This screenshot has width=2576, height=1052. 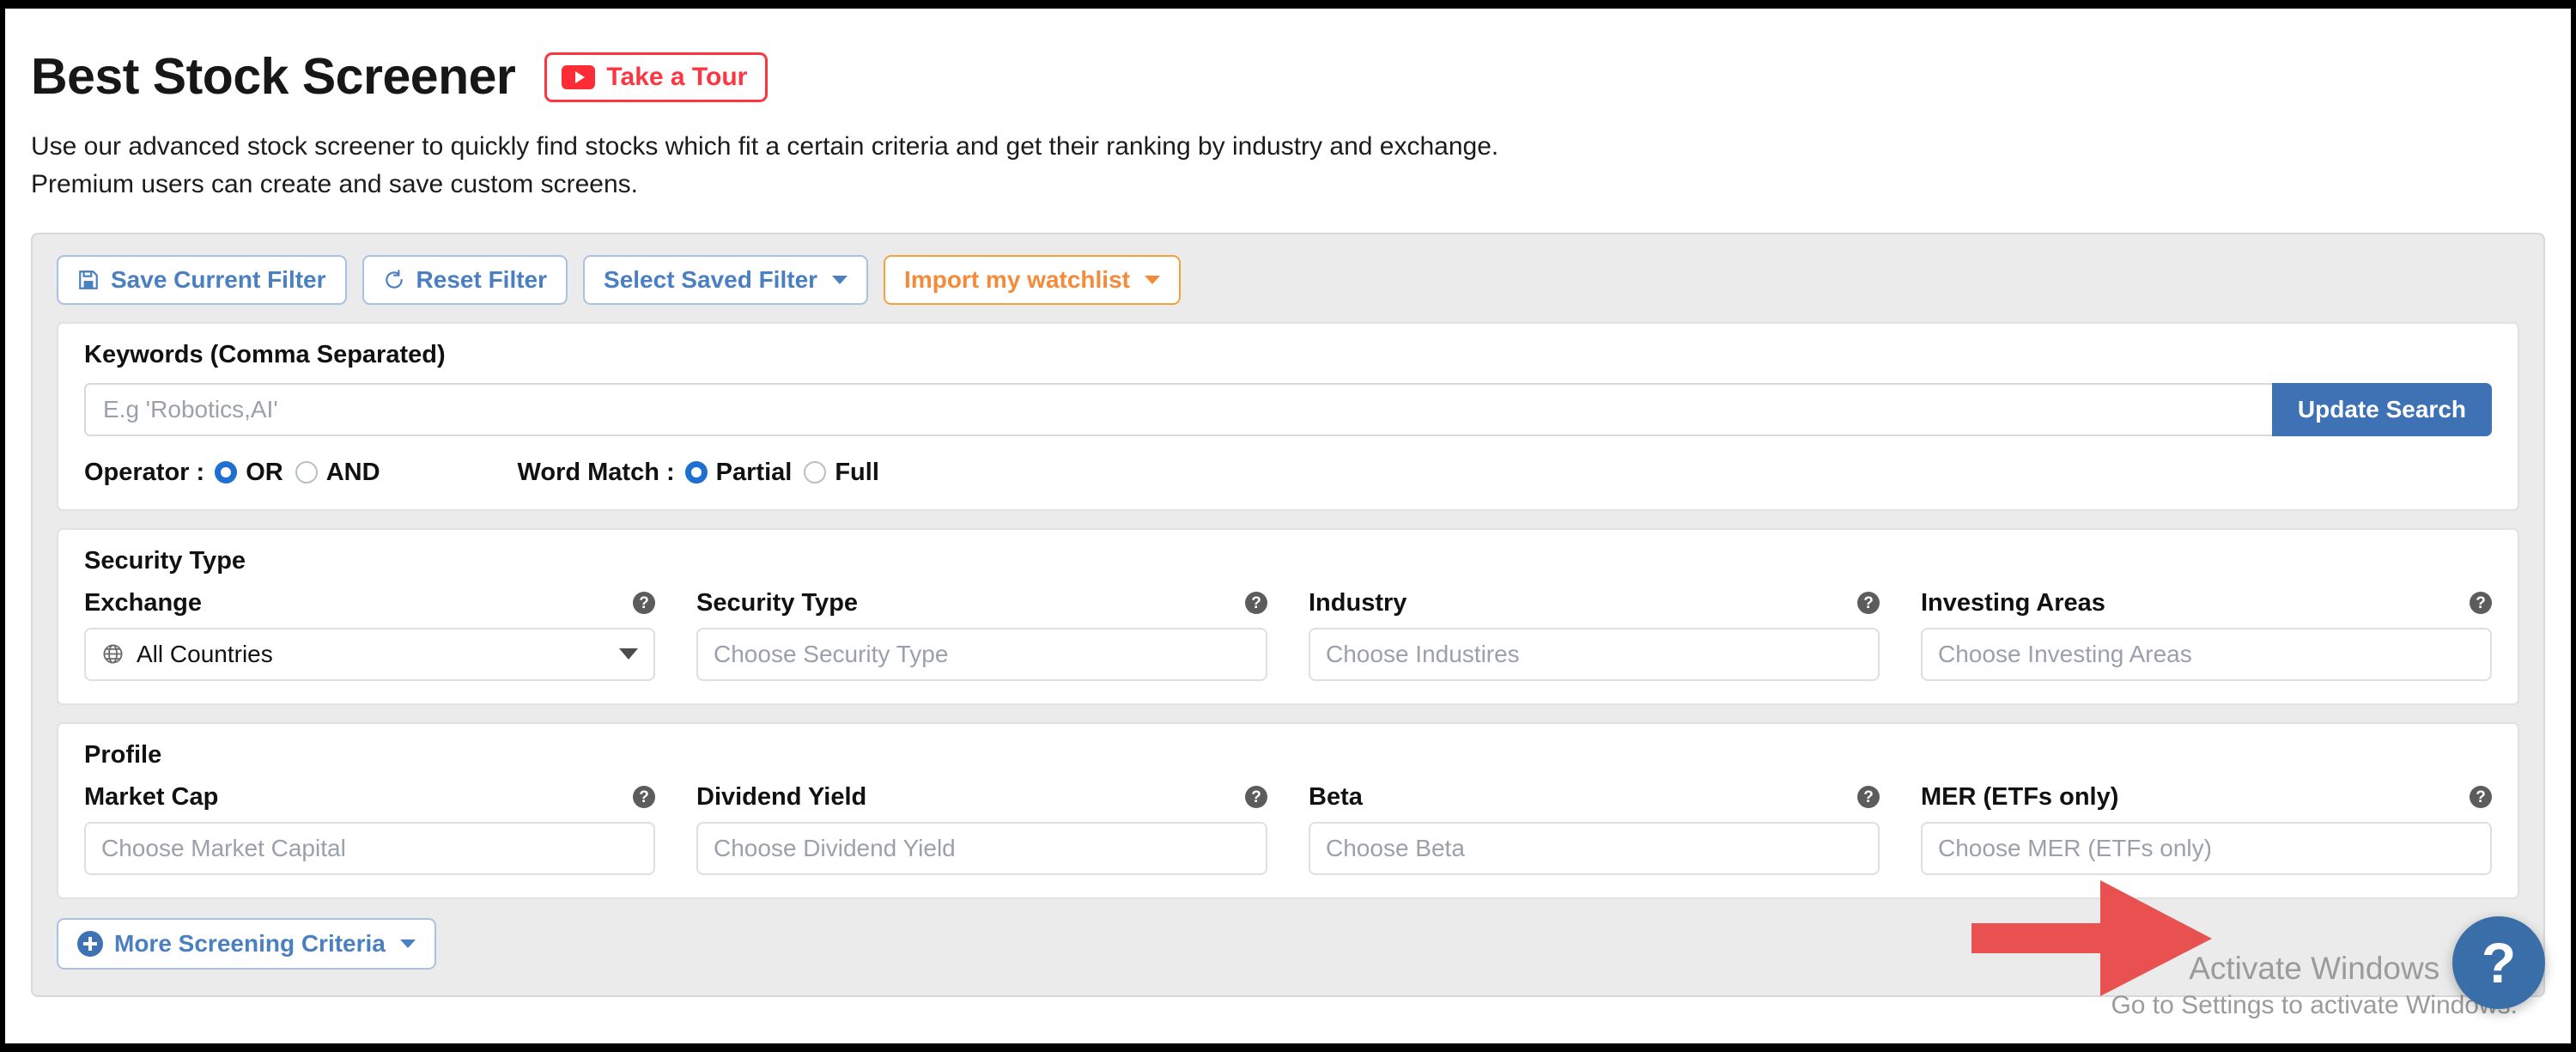 I want to click on field-industry: Industry ? Choose Industires, so click(x=1594, y=635).